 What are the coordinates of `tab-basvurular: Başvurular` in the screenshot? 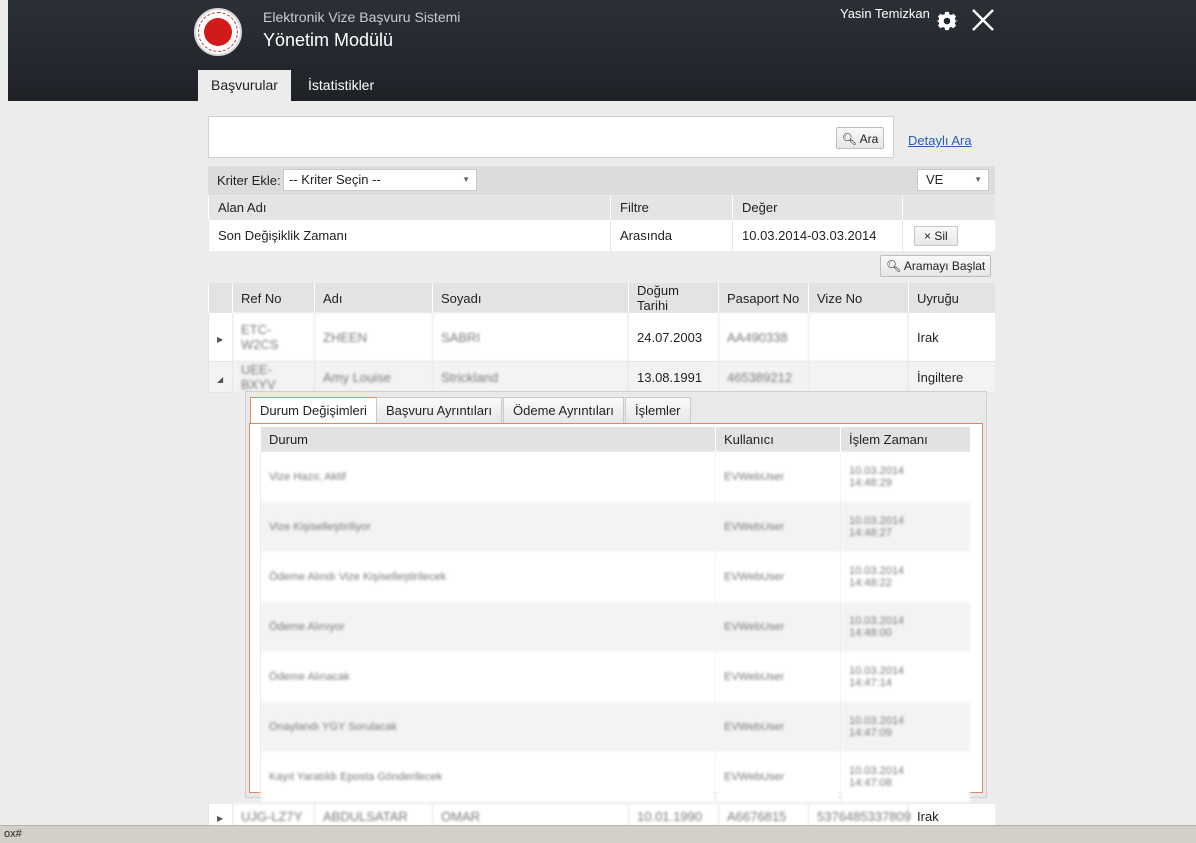 It's located at (244, 85).